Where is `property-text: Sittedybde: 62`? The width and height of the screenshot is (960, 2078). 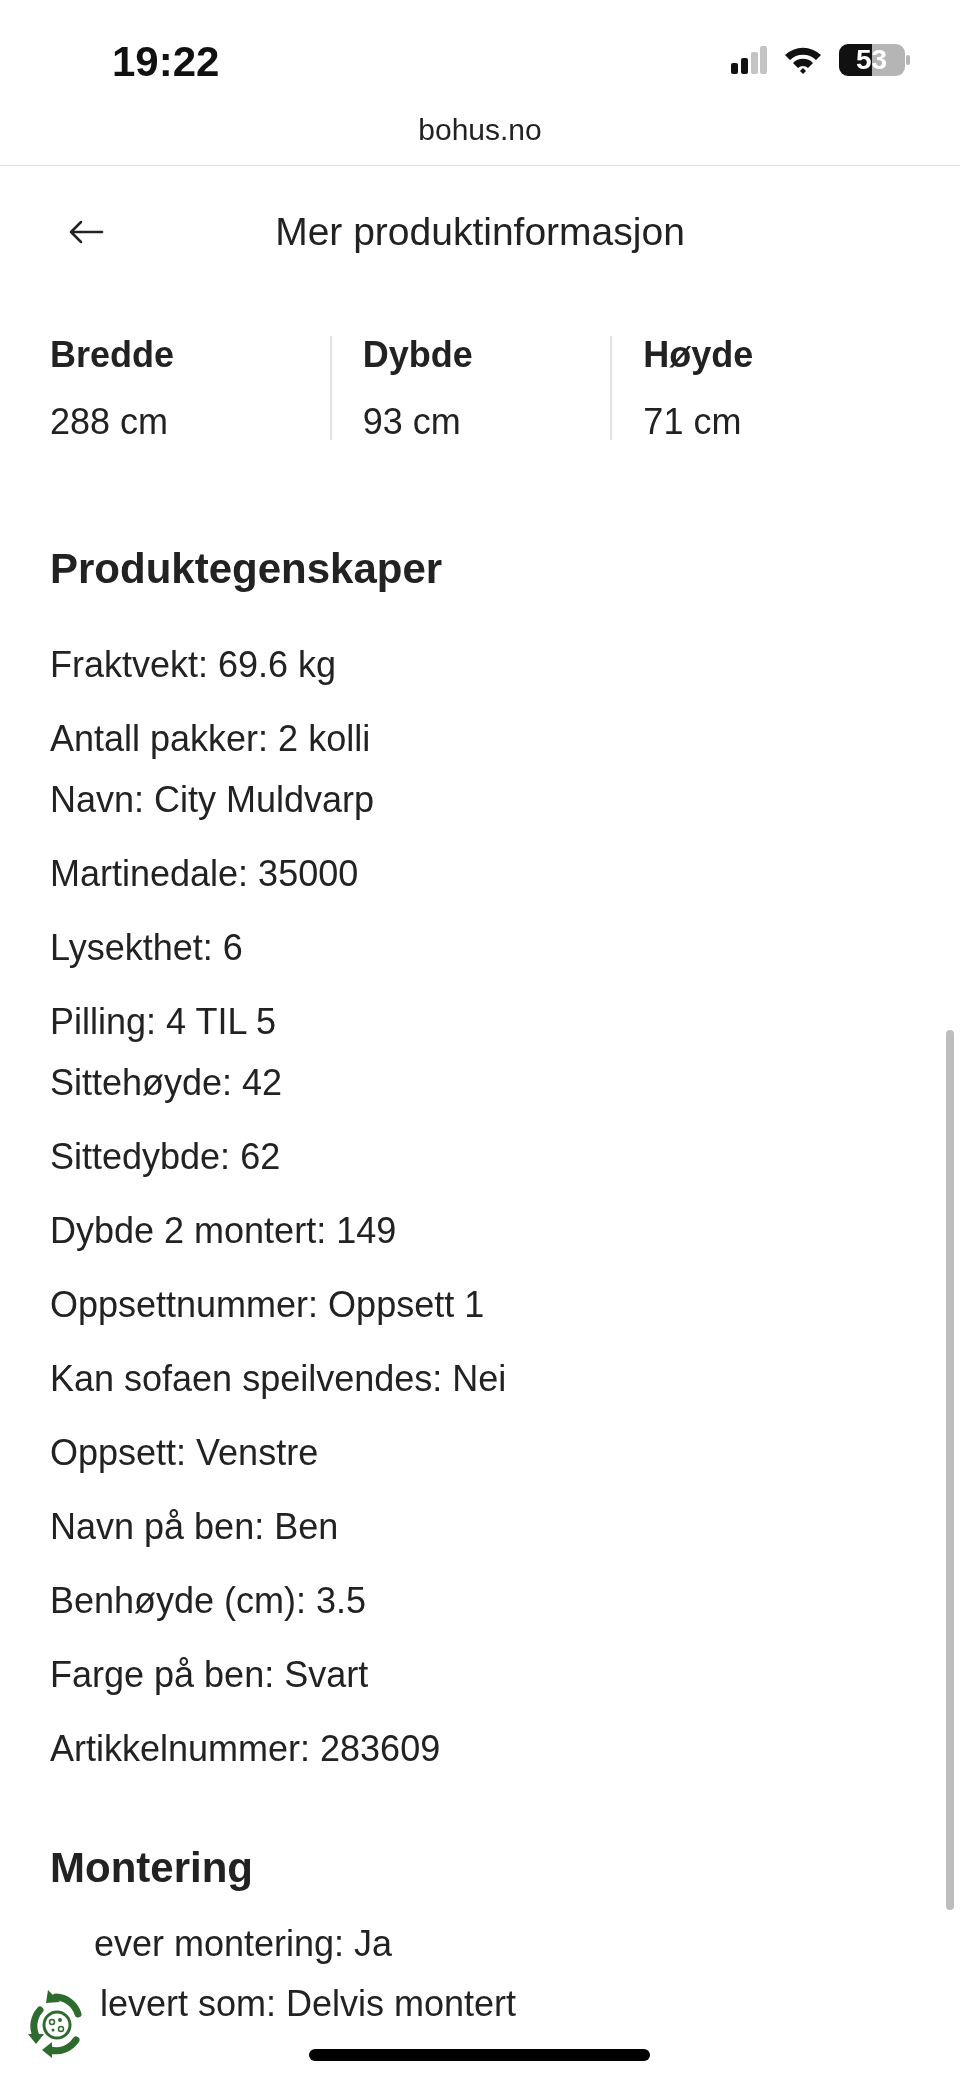 property-text: Sittedybde: 62 is located at coordinates (165, 1157).